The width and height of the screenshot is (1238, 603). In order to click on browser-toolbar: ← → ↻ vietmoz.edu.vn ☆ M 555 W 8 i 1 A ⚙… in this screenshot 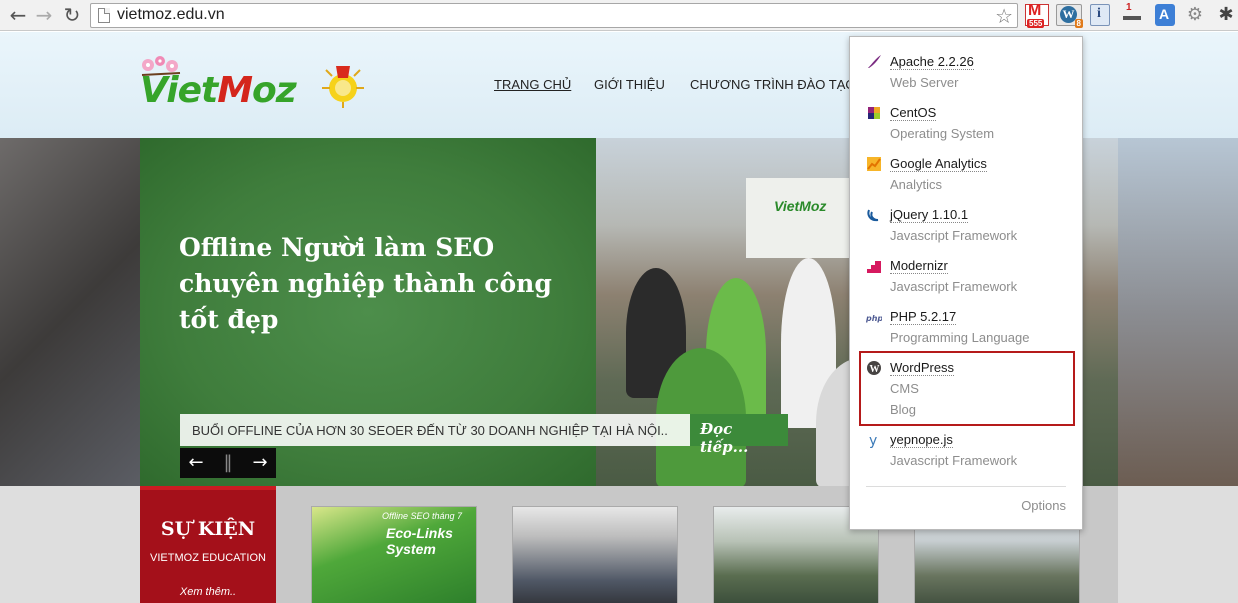, I will do `click(619, 15)`.